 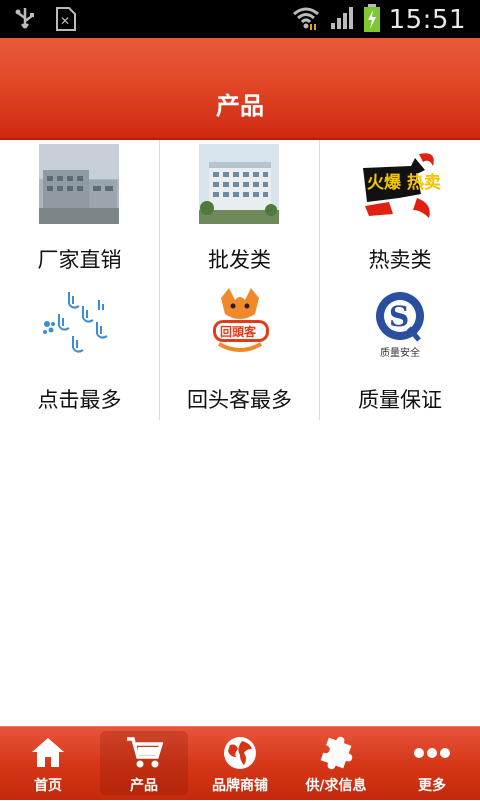 I want to click on category-repeat-customers: 回頭客 回头客最多, so click(x=240, y=350).